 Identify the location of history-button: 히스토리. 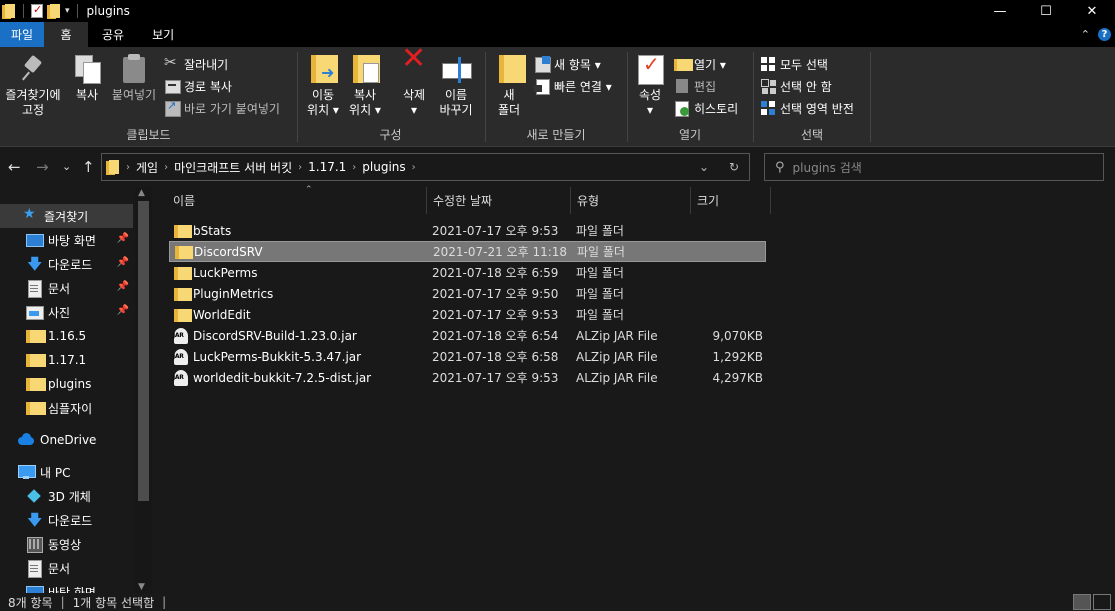
(706, 108).